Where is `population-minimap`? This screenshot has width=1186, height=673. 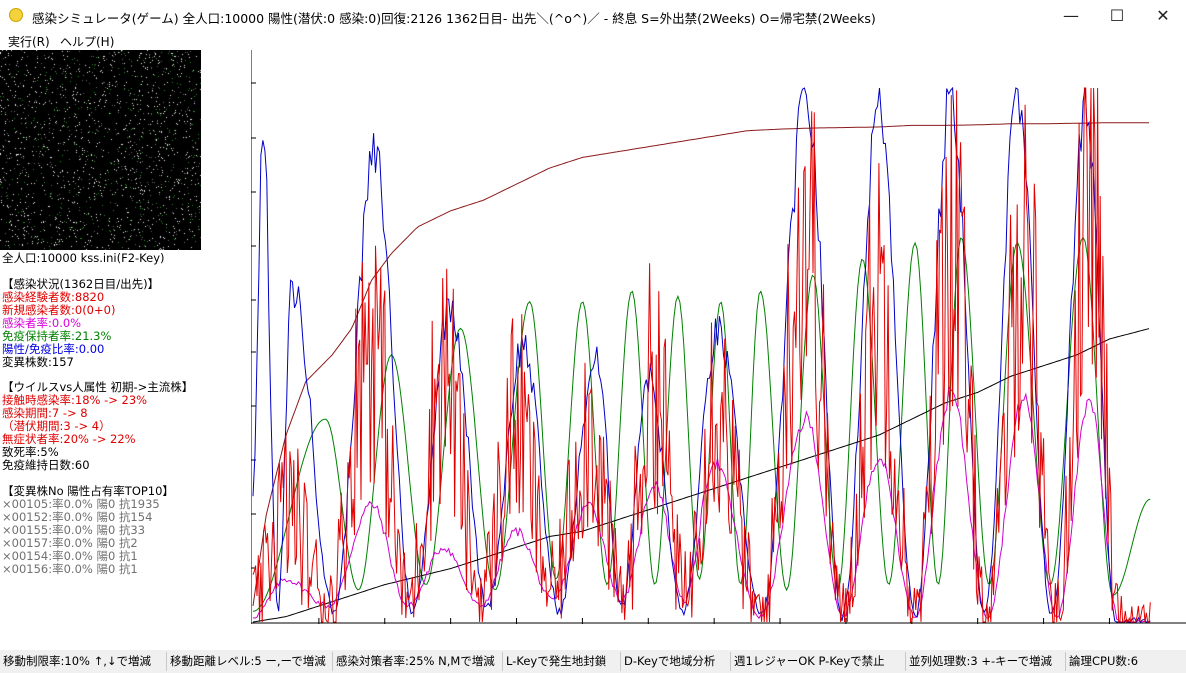
population-minimap is located at coordinates (100, 150).